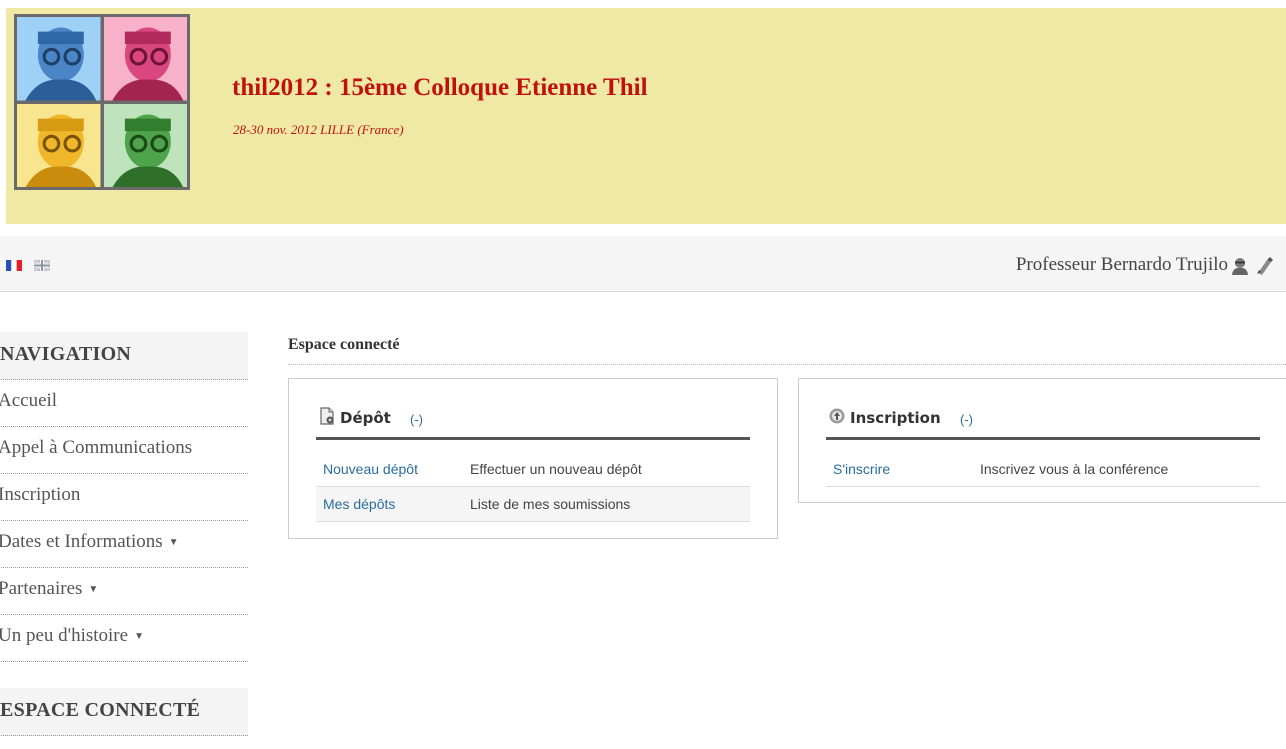 The width and height of the screenshot is (1286, 749). I want to click on sidebar-item-label: Un peu d'histoire, so click(64, 635).